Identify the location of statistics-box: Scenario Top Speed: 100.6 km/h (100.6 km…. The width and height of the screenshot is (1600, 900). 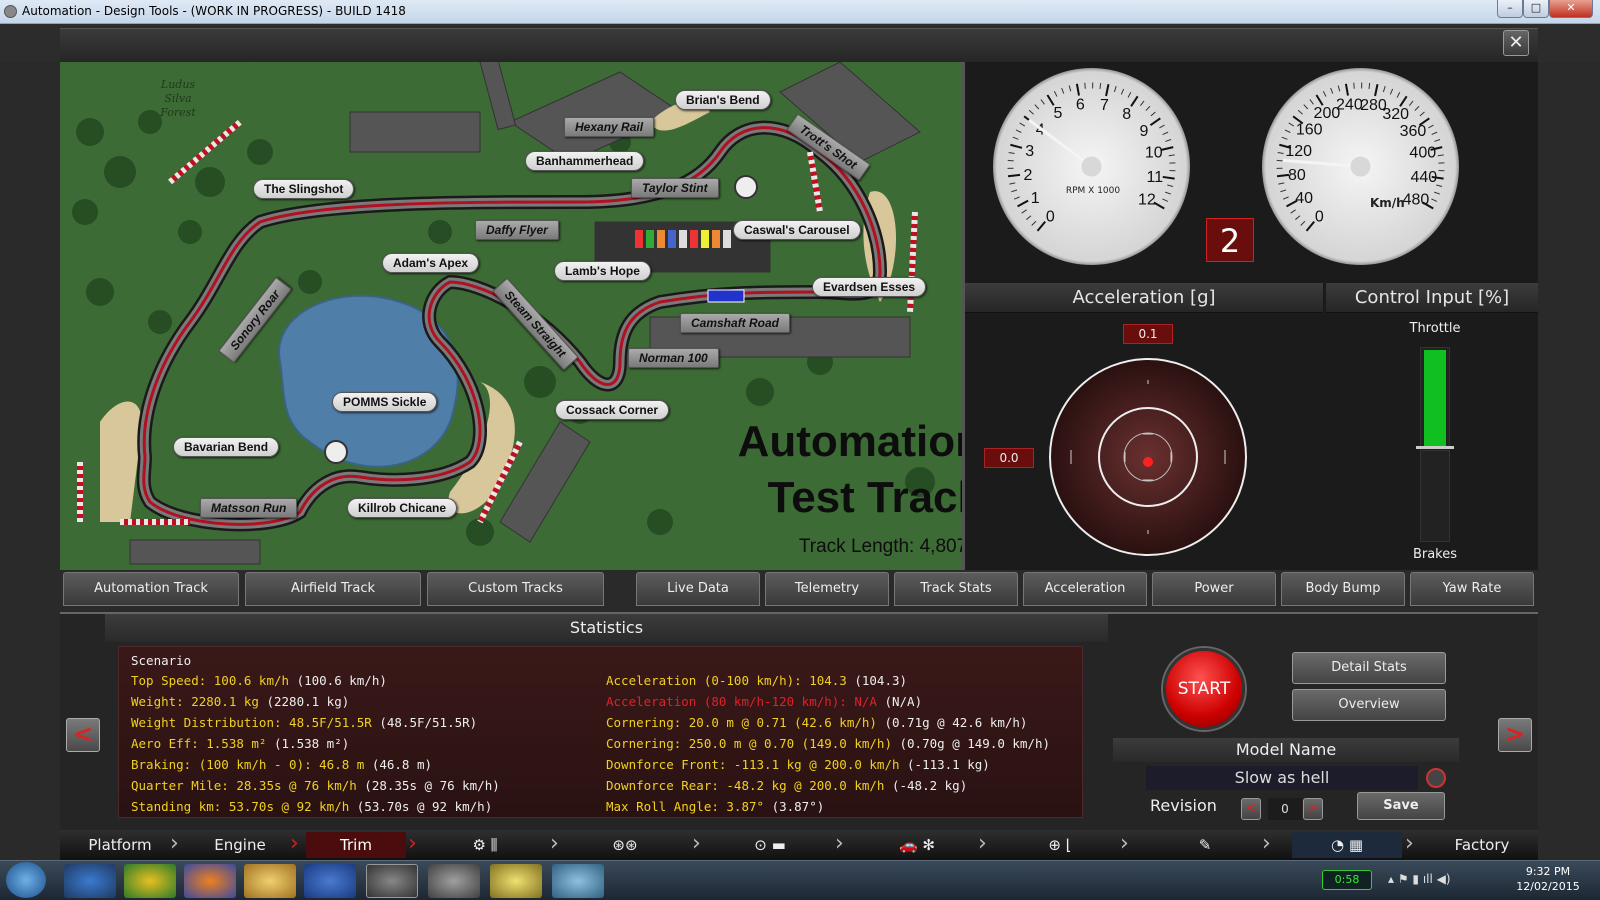
(600, 732).